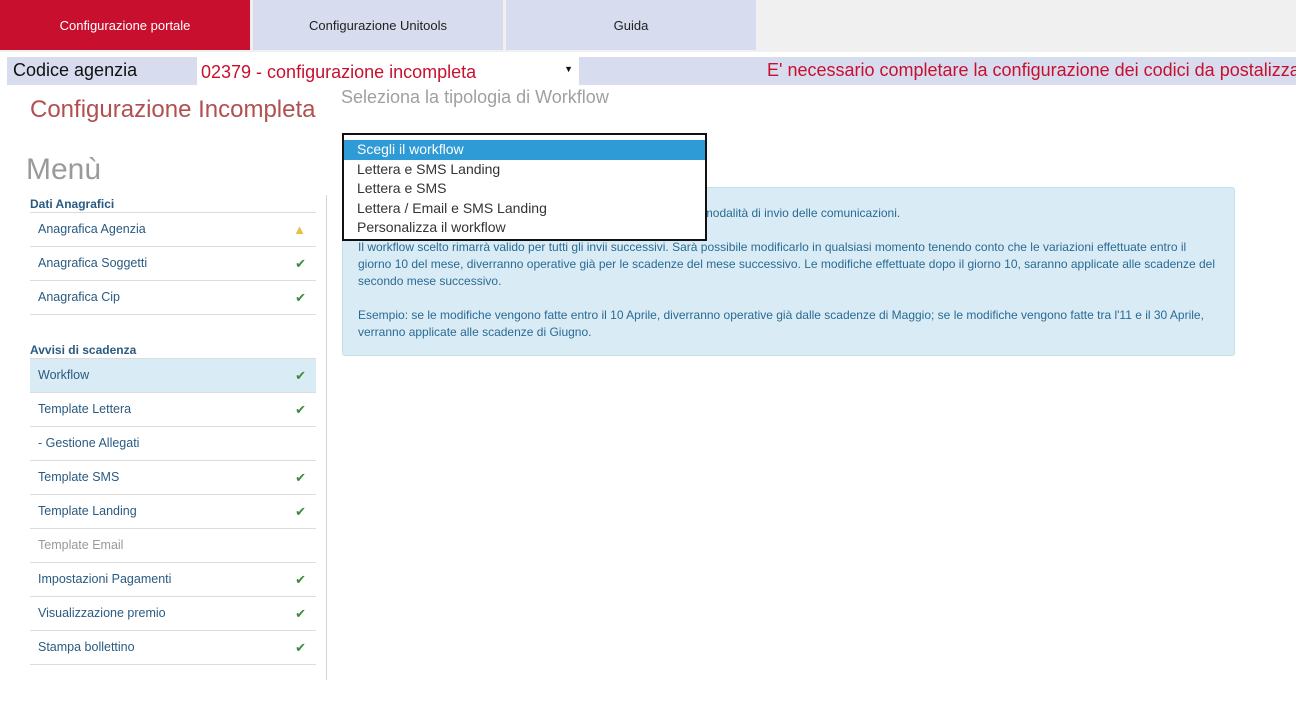  I want to click on workflow-option-lettera-email-sms-landing: Lettera / Email e SMS Landing, so click(524, 209).